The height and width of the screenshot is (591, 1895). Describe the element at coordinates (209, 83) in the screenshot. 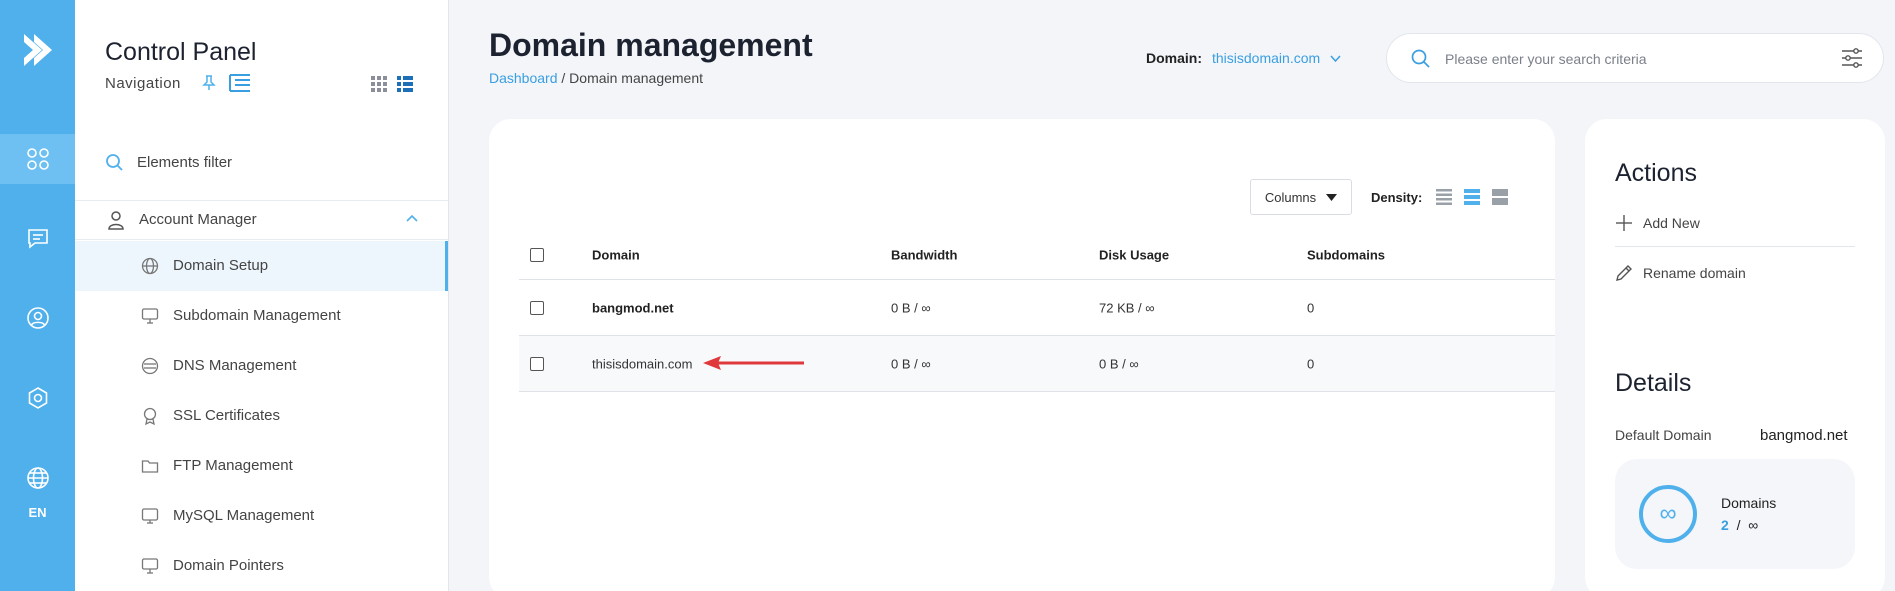

I see `pin-icon` at that location.